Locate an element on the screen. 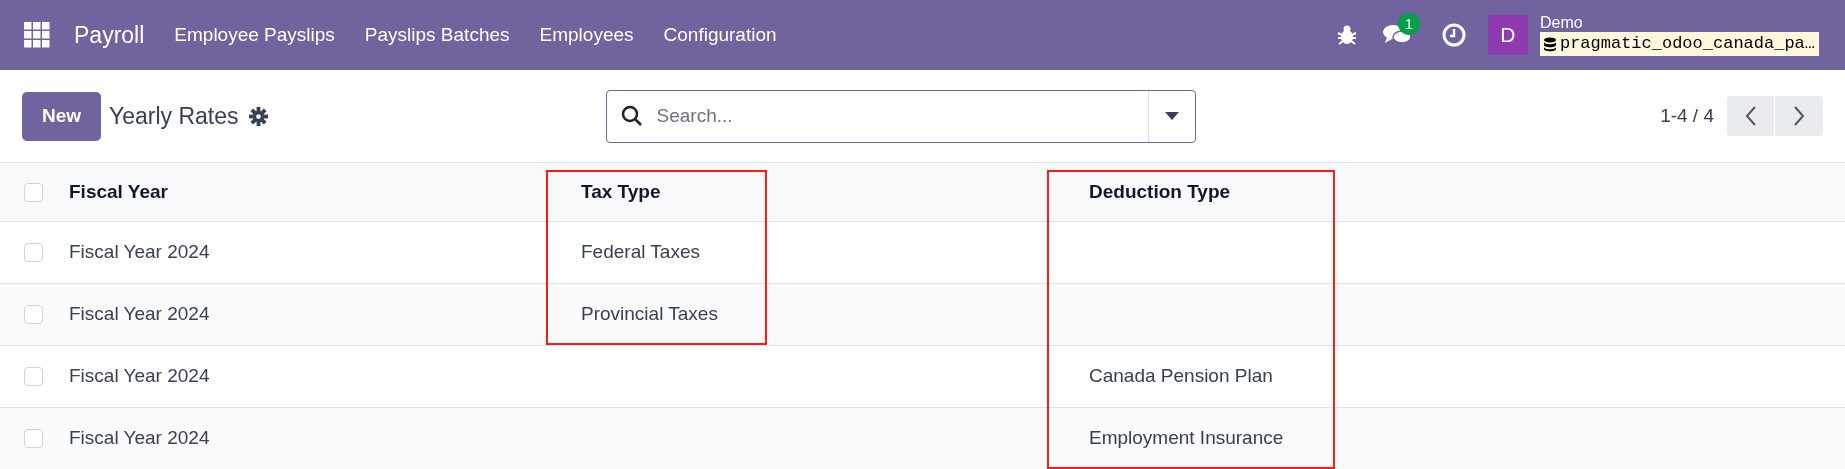  user-name: Demo is located at coordinates (1679, 23).